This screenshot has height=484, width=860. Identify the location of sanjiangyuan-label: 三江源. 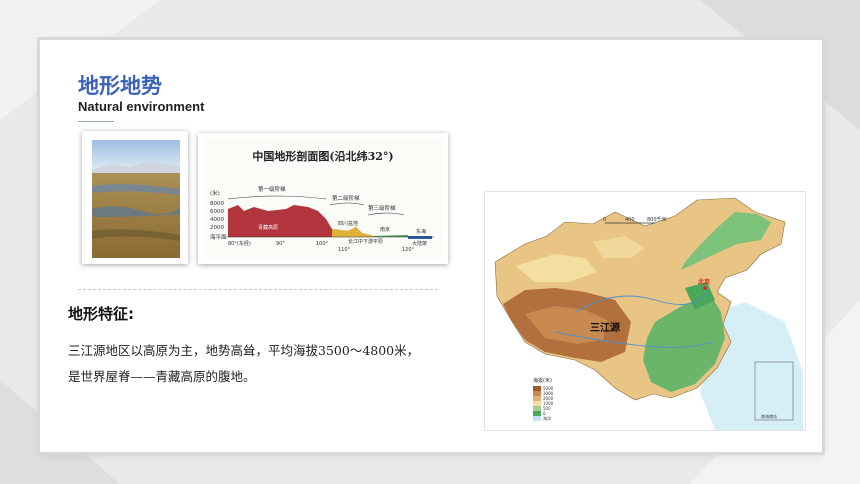
(605, 328).